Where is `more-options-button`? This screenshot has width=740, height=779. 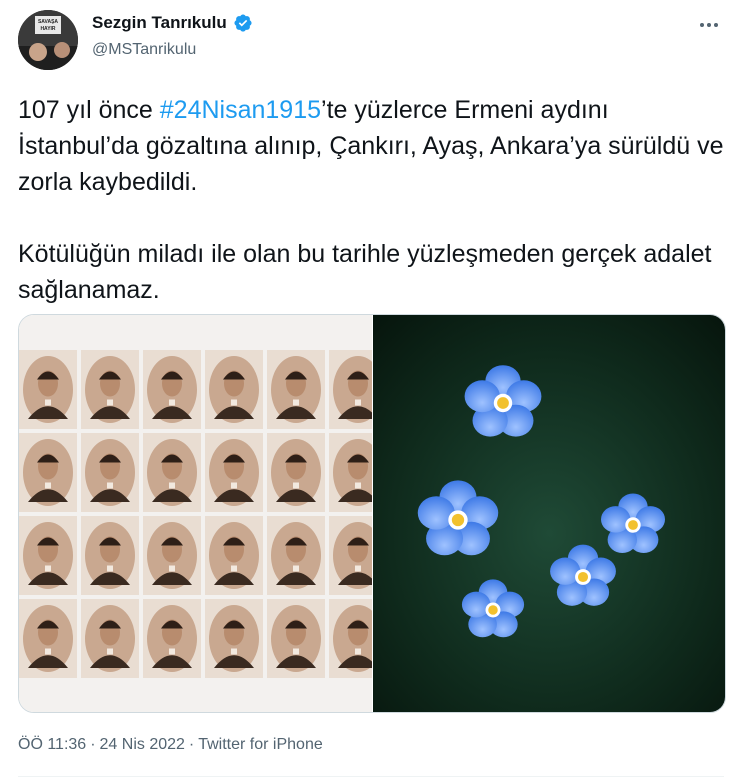
more-options-button is located at coordinates (709, 25).